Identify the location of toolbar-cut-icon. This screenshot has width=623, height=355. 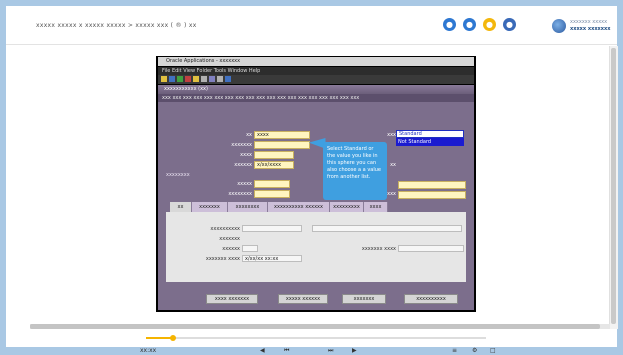
(204, 79).